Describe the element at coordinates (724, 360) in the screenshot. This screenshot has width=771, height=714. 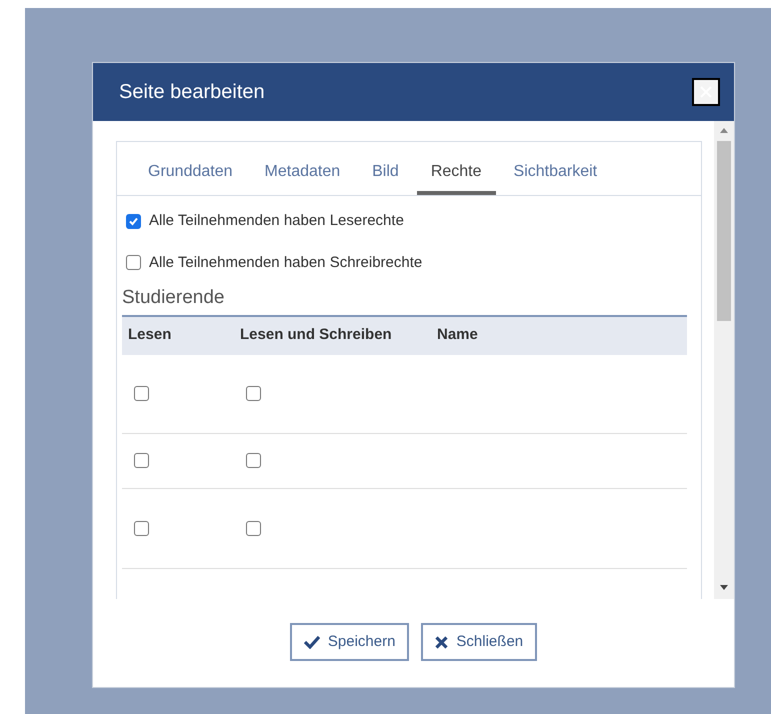
I see `scrollbar` at that location.